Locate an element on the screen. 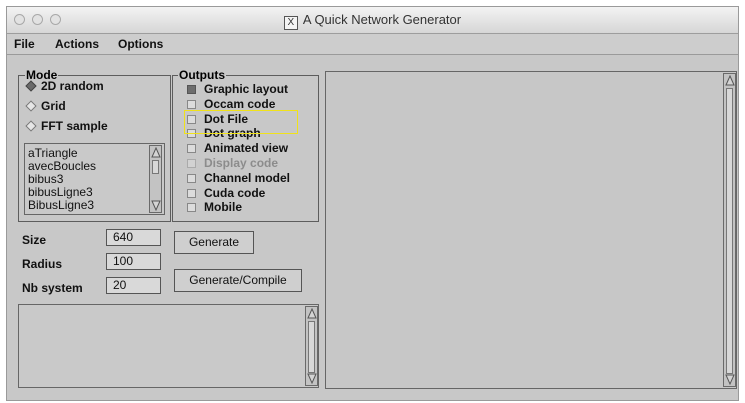  canvas-scrollbar is located at coordinates (729, 230).